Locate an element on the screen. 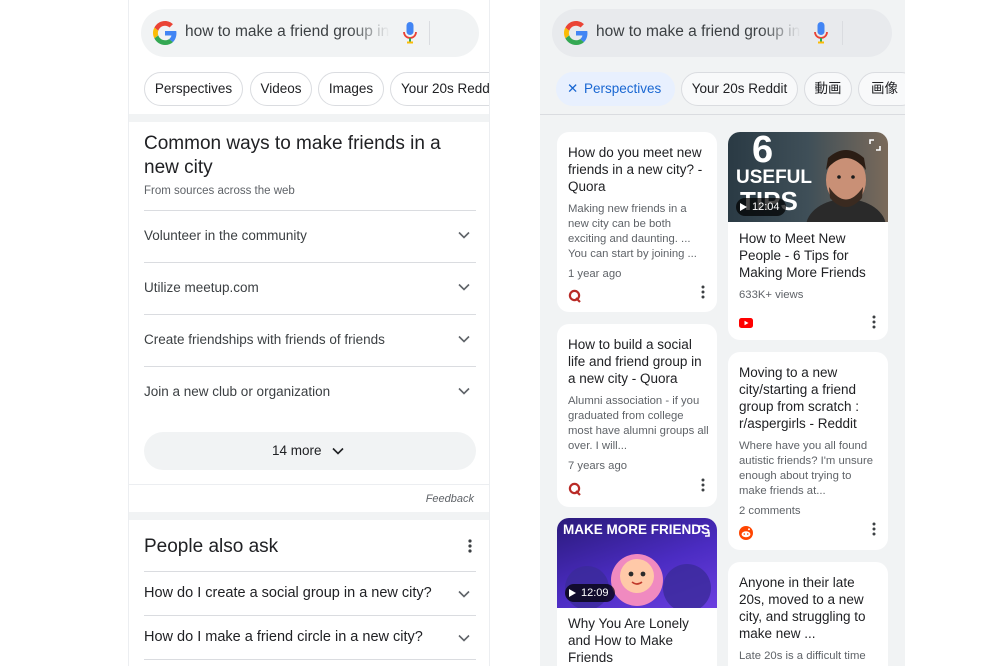 This screenshot has width=1000, height=666. show-more-button: 14 more is located at coordinates (310, 451).